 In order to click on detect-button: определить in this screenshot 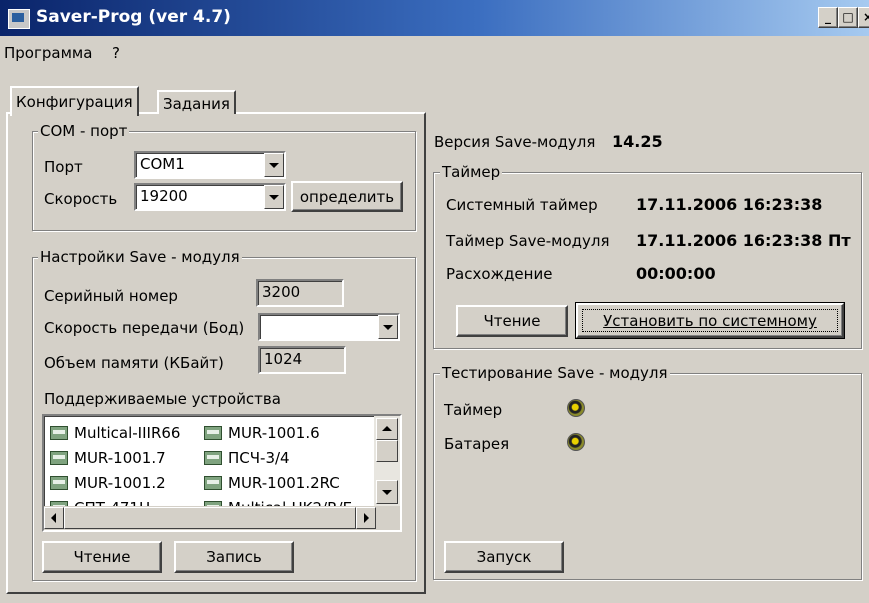, I will do `click(347, 196)`.